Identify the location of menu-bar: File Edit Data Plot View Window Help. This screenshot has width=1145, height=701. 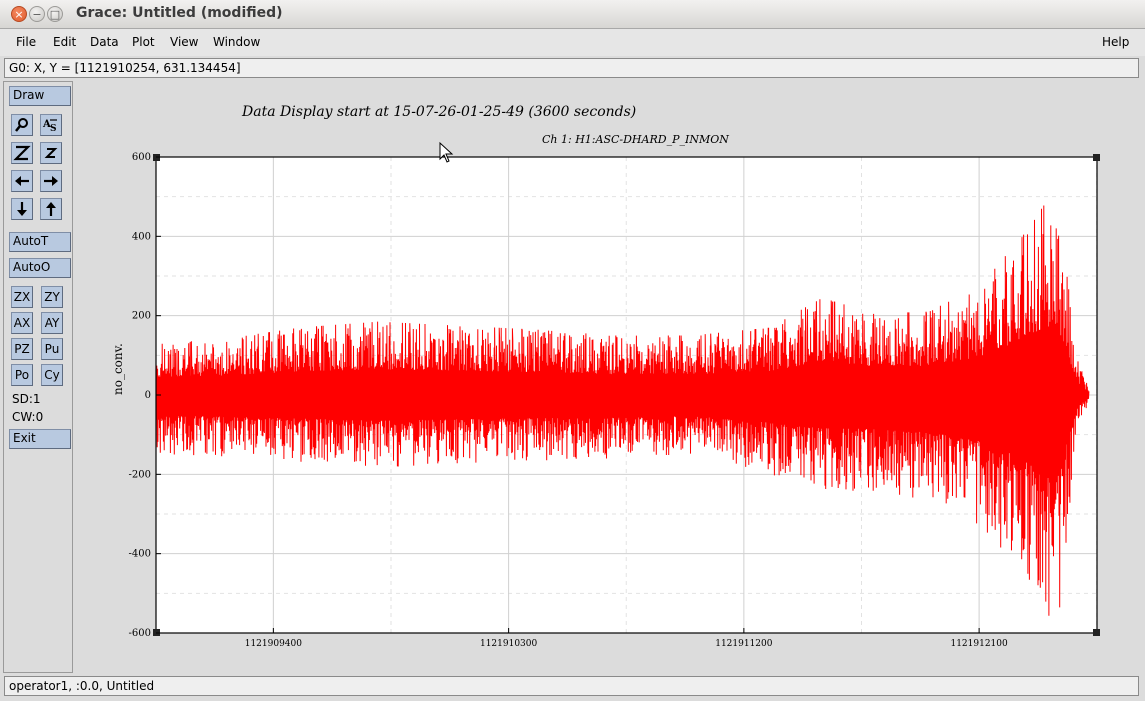
(572, 42).